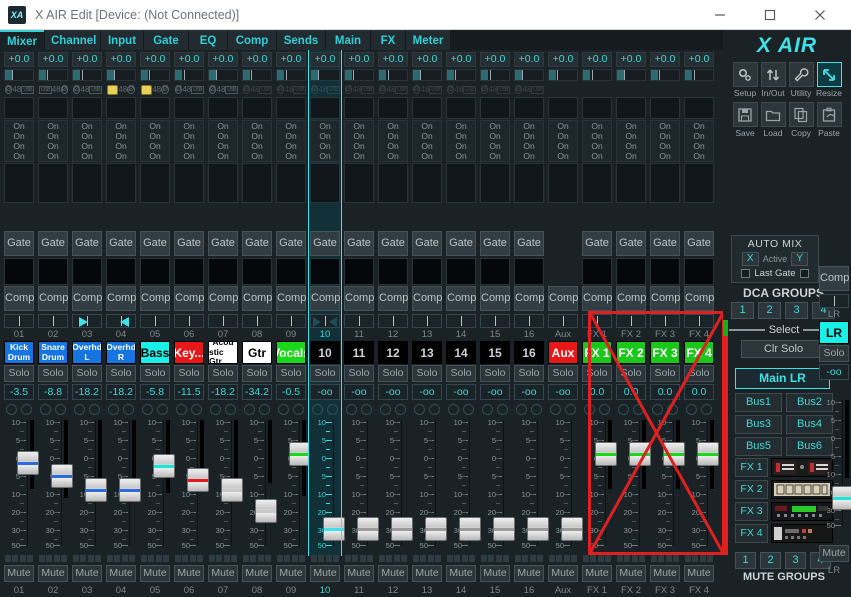 The height and width of the screenshot is (597, 851). I want to click on fx-slot-button-4: FX 4, so click(751, 533).